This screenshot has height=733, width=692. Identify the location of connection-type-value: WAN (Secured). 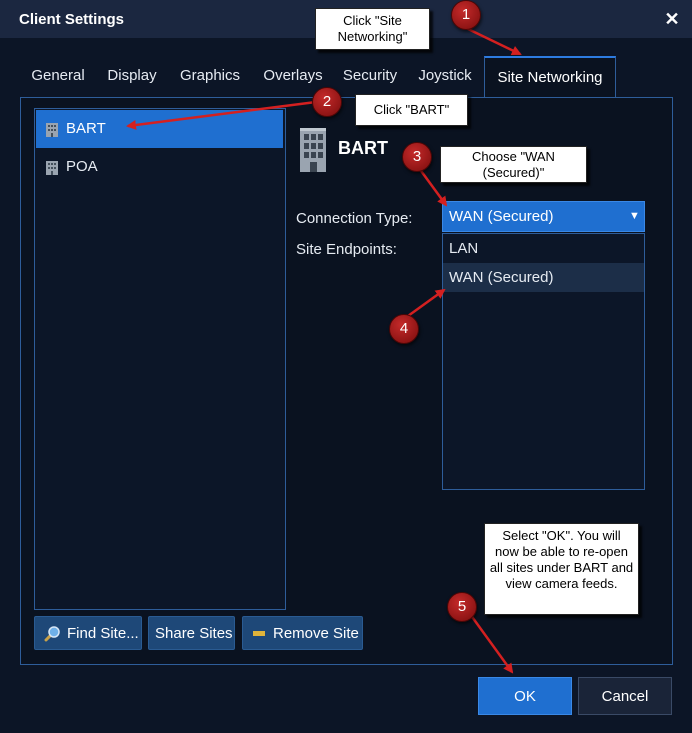
(501, 216).